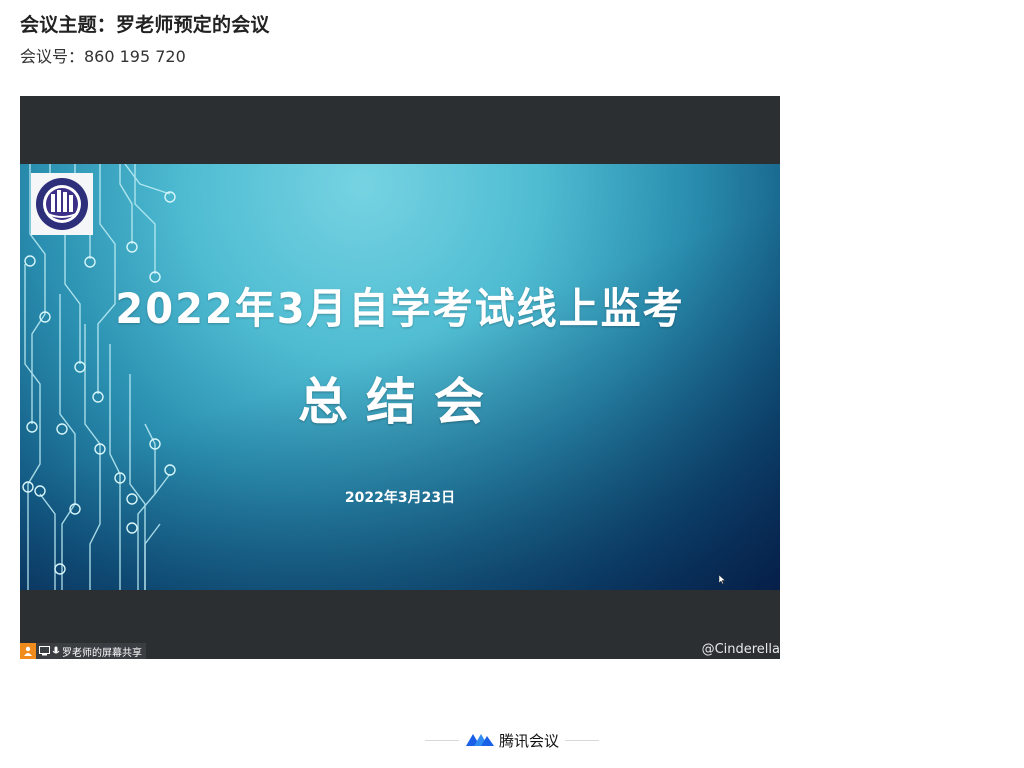  Describe the element at coordinates (582, 740) in the screenshot. I see `footer-divider-right` at that location.